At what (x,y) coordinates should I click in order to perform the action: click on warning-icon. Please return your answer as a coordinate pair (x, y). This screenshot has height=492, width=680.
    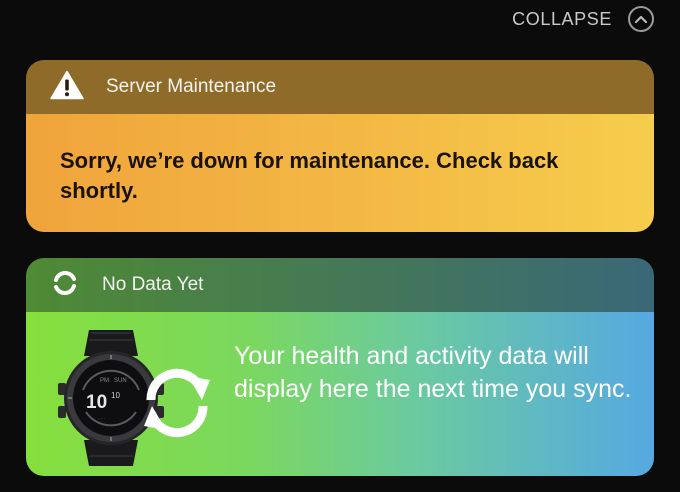
    Looking at the image, I should click on (67, 87).